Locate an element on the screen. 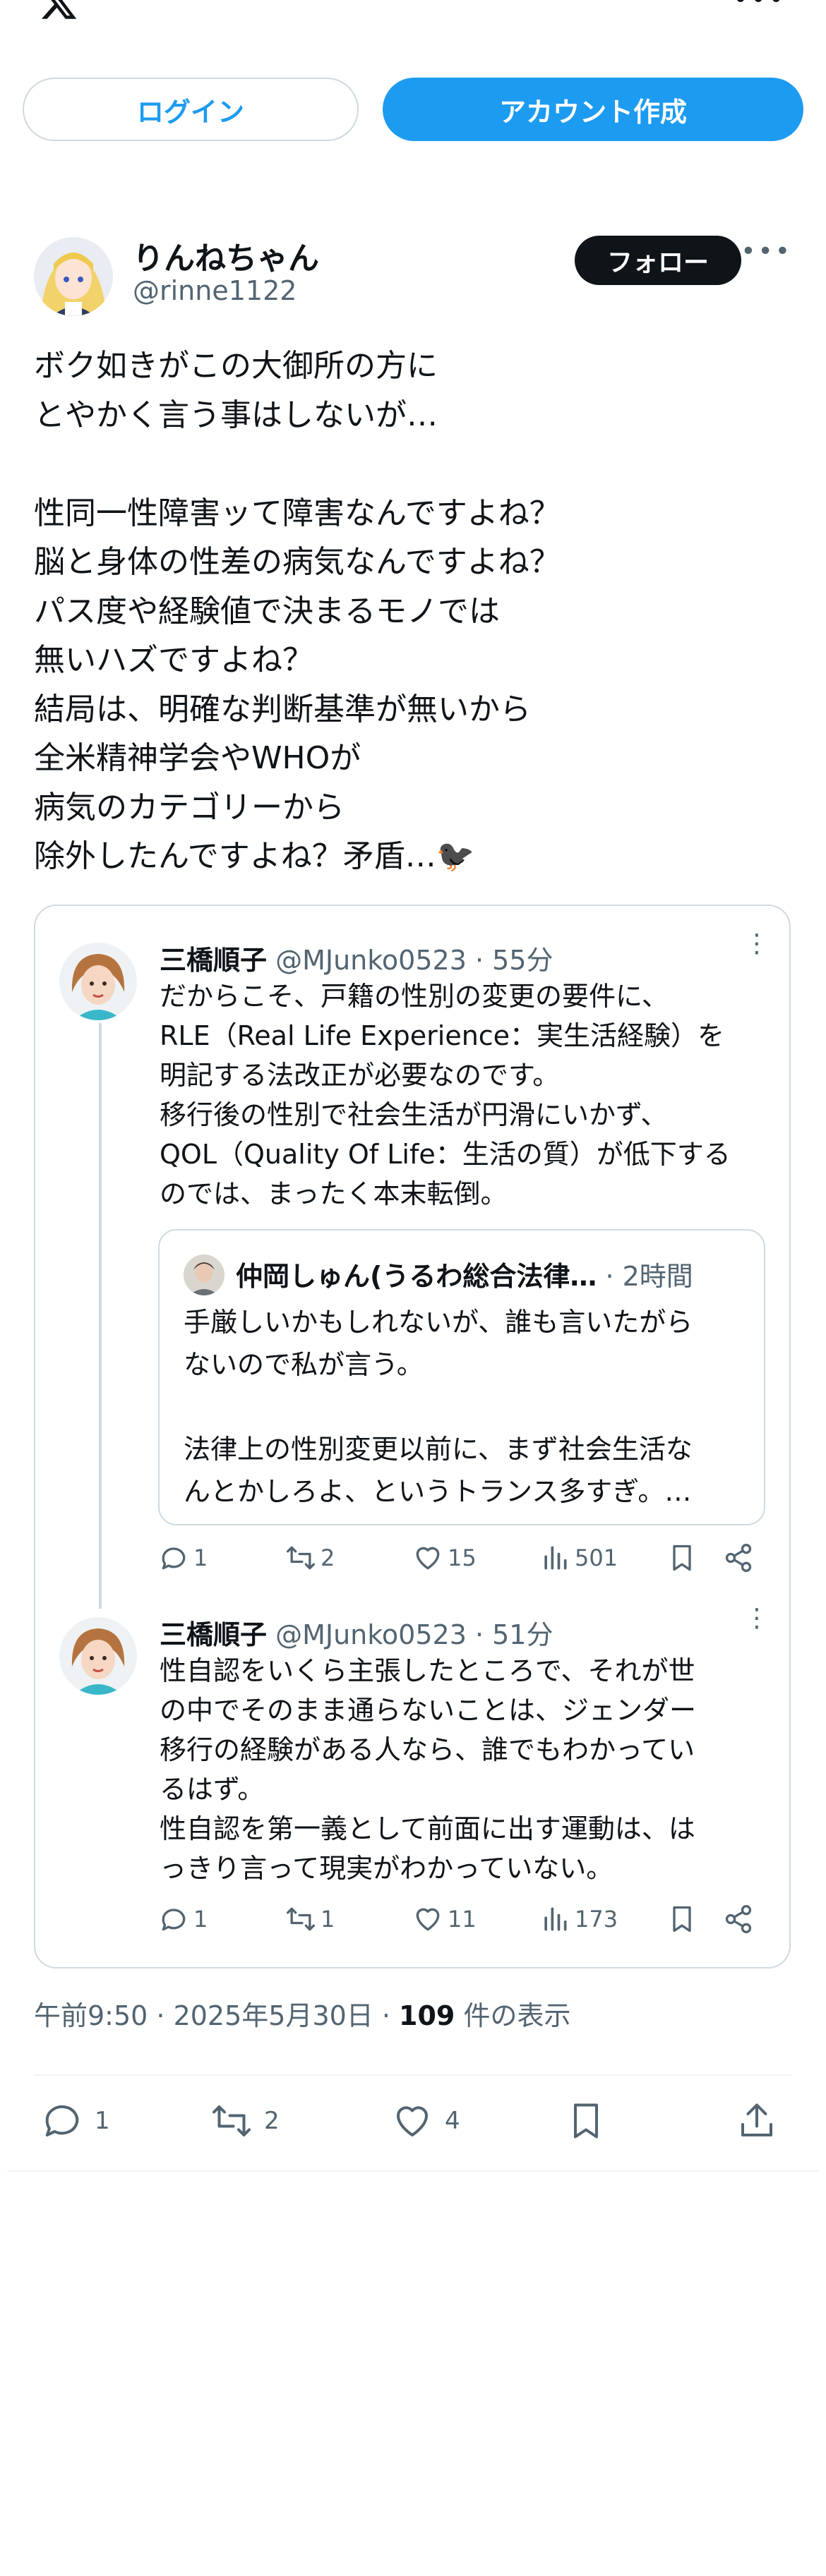 The height and width of the screenshot is (2576, 826). text-line: のでは、まったく本末転倒。 is located at coordinates (334, 1193).